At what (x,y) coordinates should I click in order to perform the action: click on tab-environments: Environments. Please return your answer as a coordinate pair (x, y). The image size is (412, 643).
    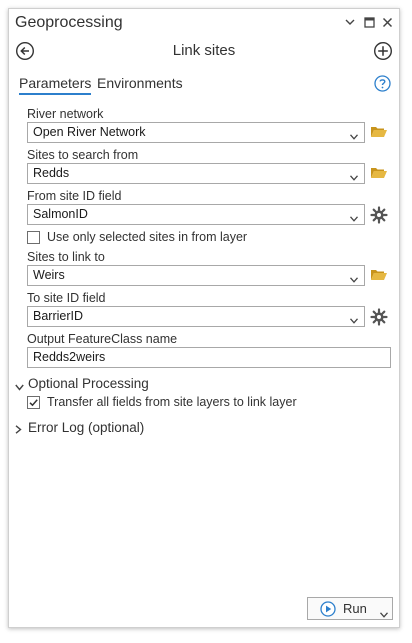
    Looking at the image, I should click on (140, 83).